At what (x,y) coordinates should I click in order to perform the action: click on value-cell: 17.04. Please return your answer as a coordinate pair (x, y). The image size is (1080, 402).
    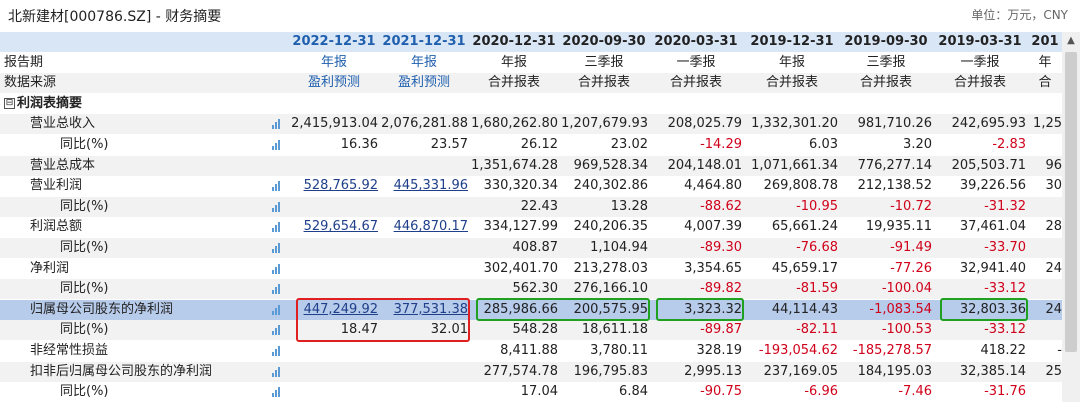
    Looking at the image, I should click on (539, 392).